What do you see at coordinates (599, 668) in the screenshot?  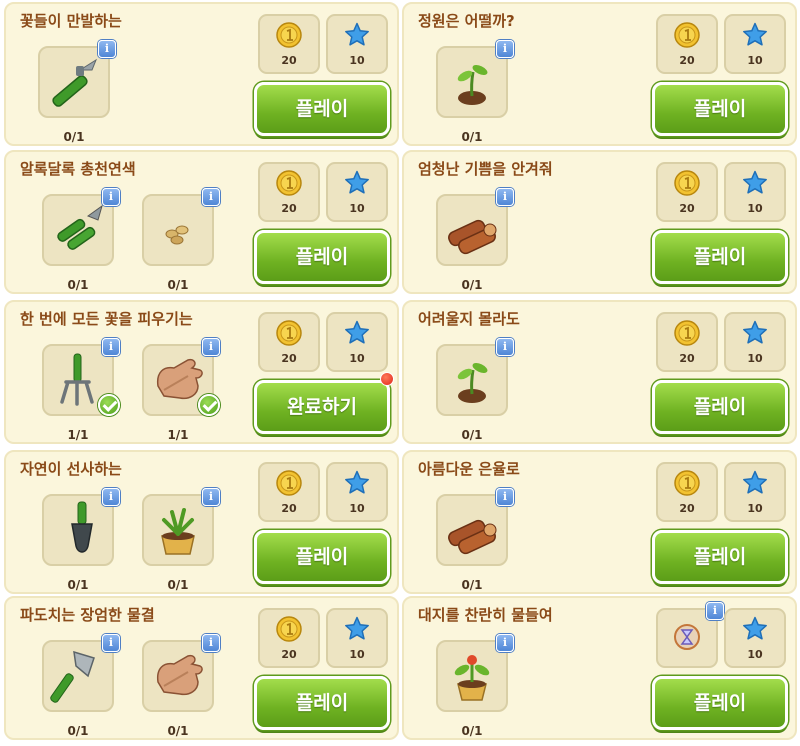 I see `quest-card: 대지를 찬란히 물들여 i 0/1 i 10 플레이` at bounding box center [599, 668].